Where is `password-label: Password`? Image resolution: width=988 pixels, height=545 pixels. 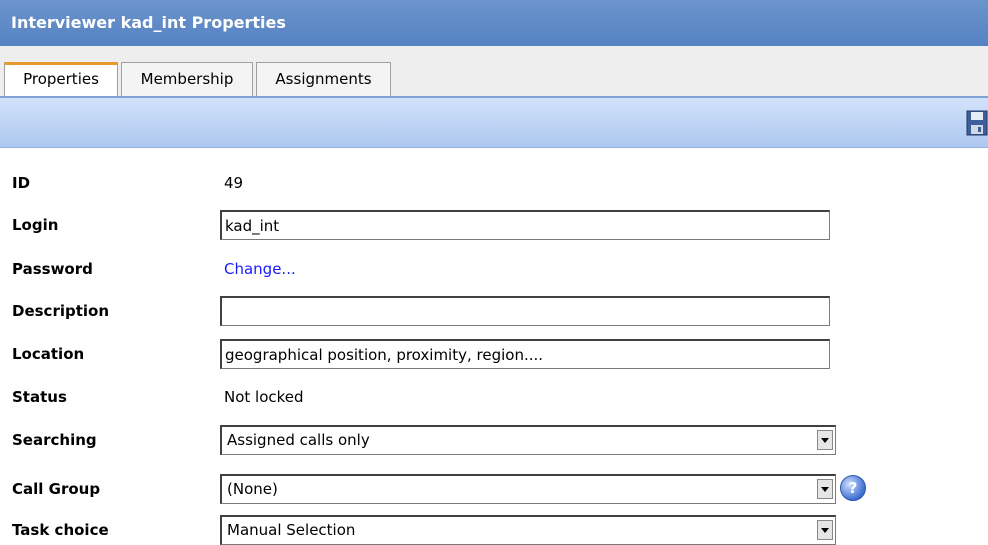 password-label: Password is located at coordinates (52, 269).